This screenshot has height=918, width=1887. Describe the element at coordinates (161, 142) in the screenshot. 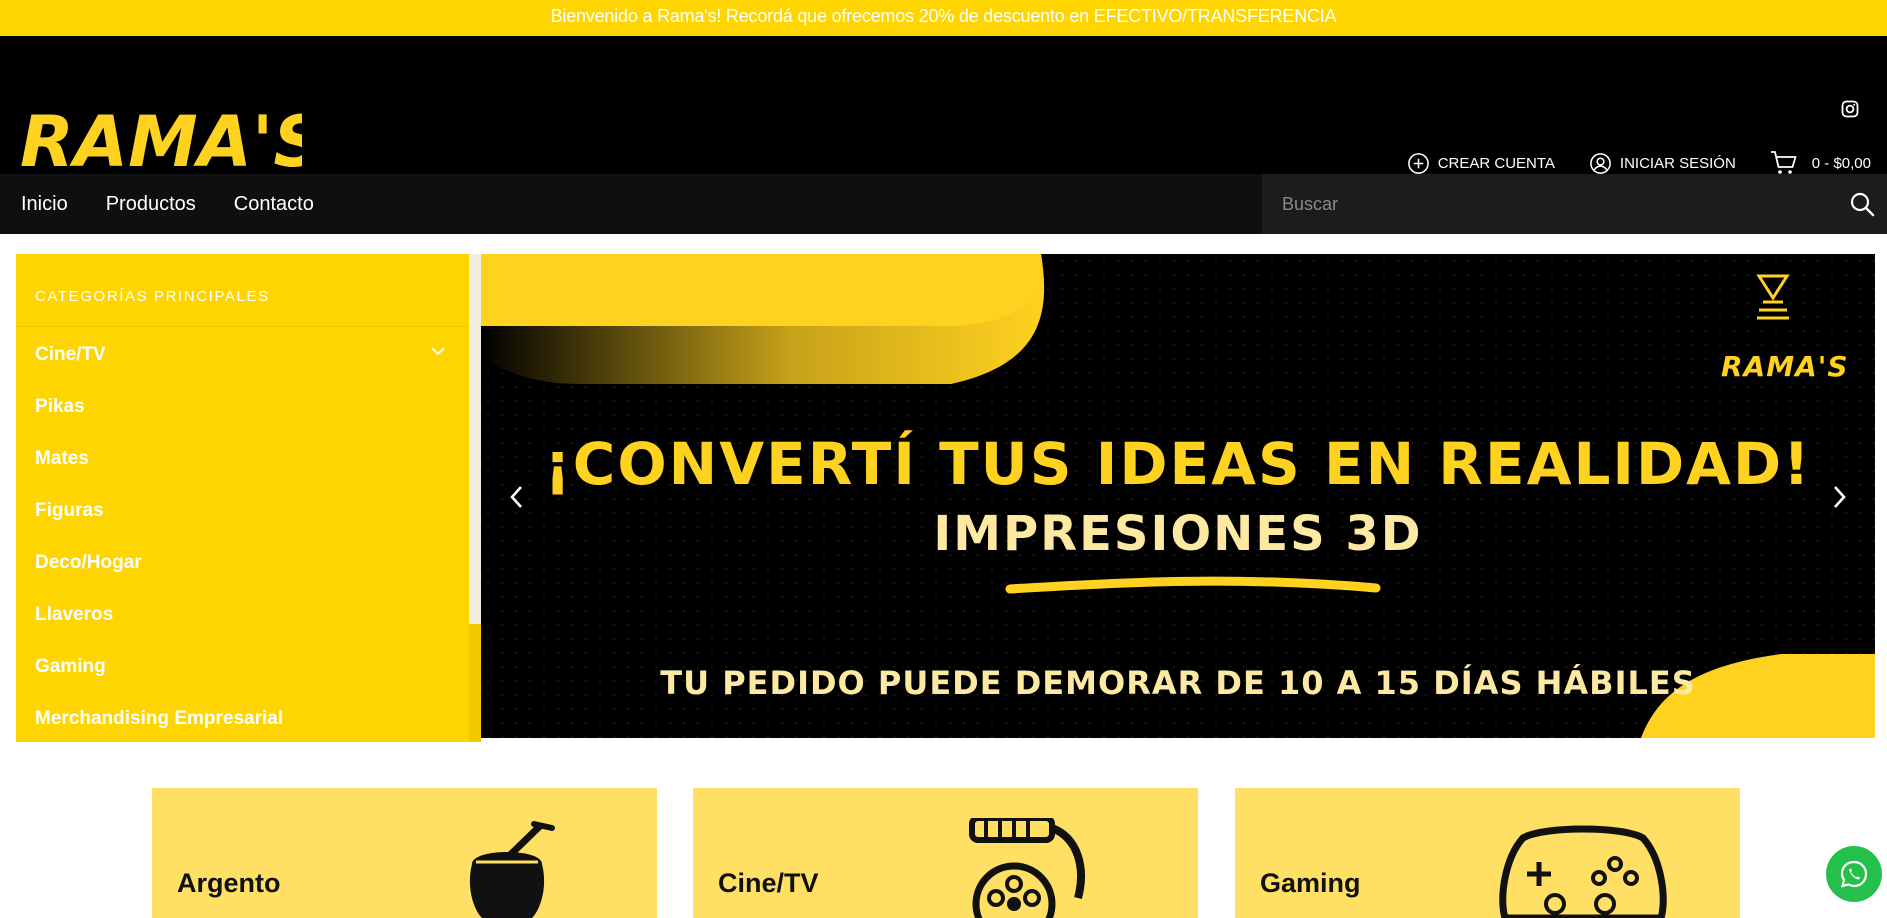

I see `logo-text: RAMA'S` at that location.